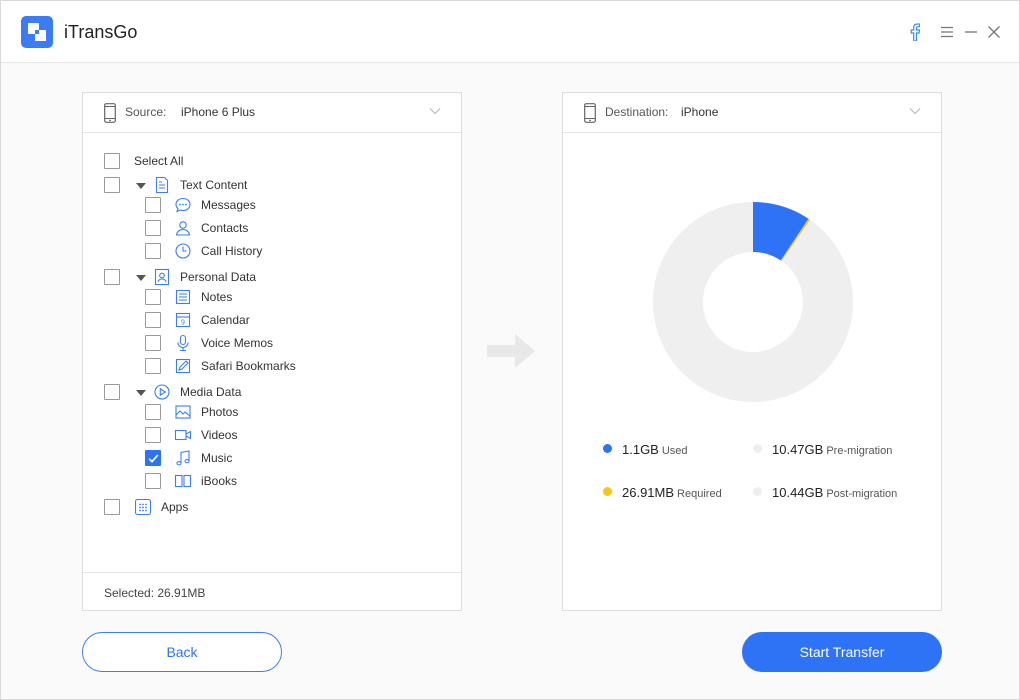  I want to click on messages-icon, so click(183, 205).